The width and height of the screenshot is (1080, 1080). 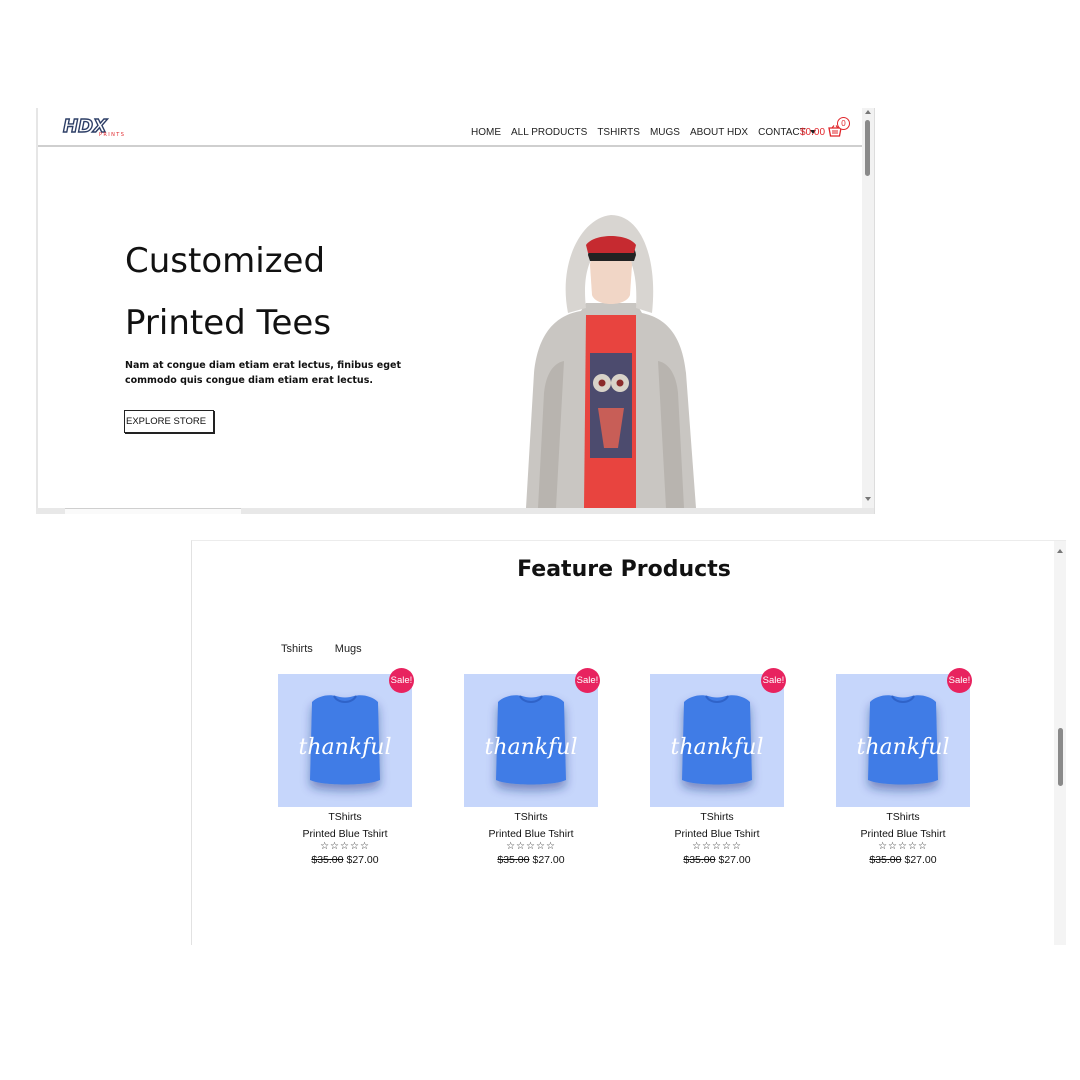 What do you see at coordinates (348, 649) in the screenshot?
I see `tab-mugs: Mugs` at bounding box center [348, 649].